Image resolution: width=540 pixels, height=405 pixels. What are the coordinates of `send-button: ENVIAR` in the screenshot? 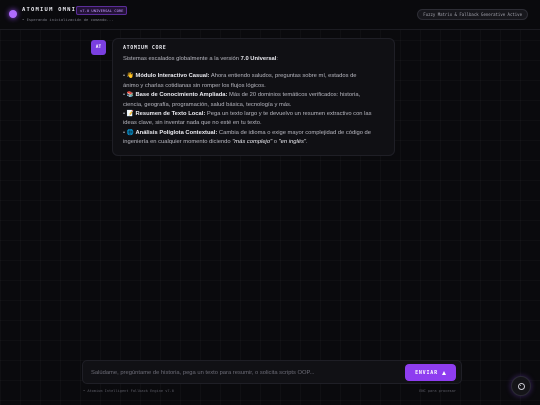 It's located at (430, 372).